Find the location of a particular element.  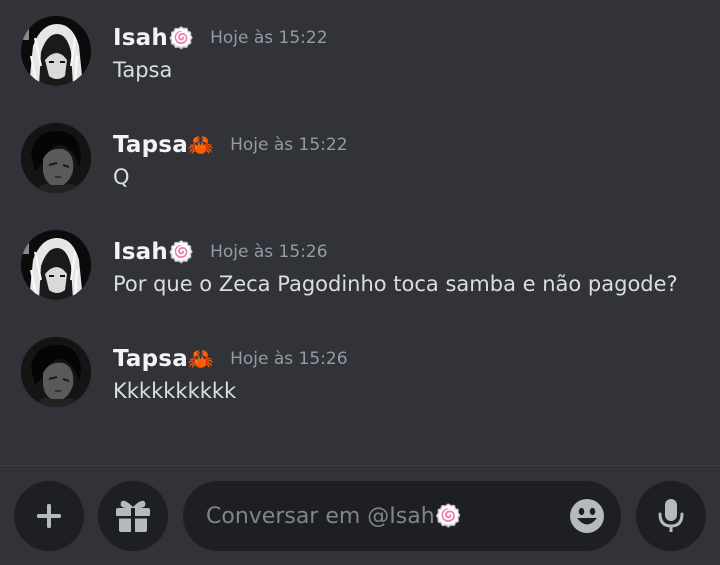

message-header: Tapsa 🦀 Hoje às 15:26 is located at coordinates (230, 359).